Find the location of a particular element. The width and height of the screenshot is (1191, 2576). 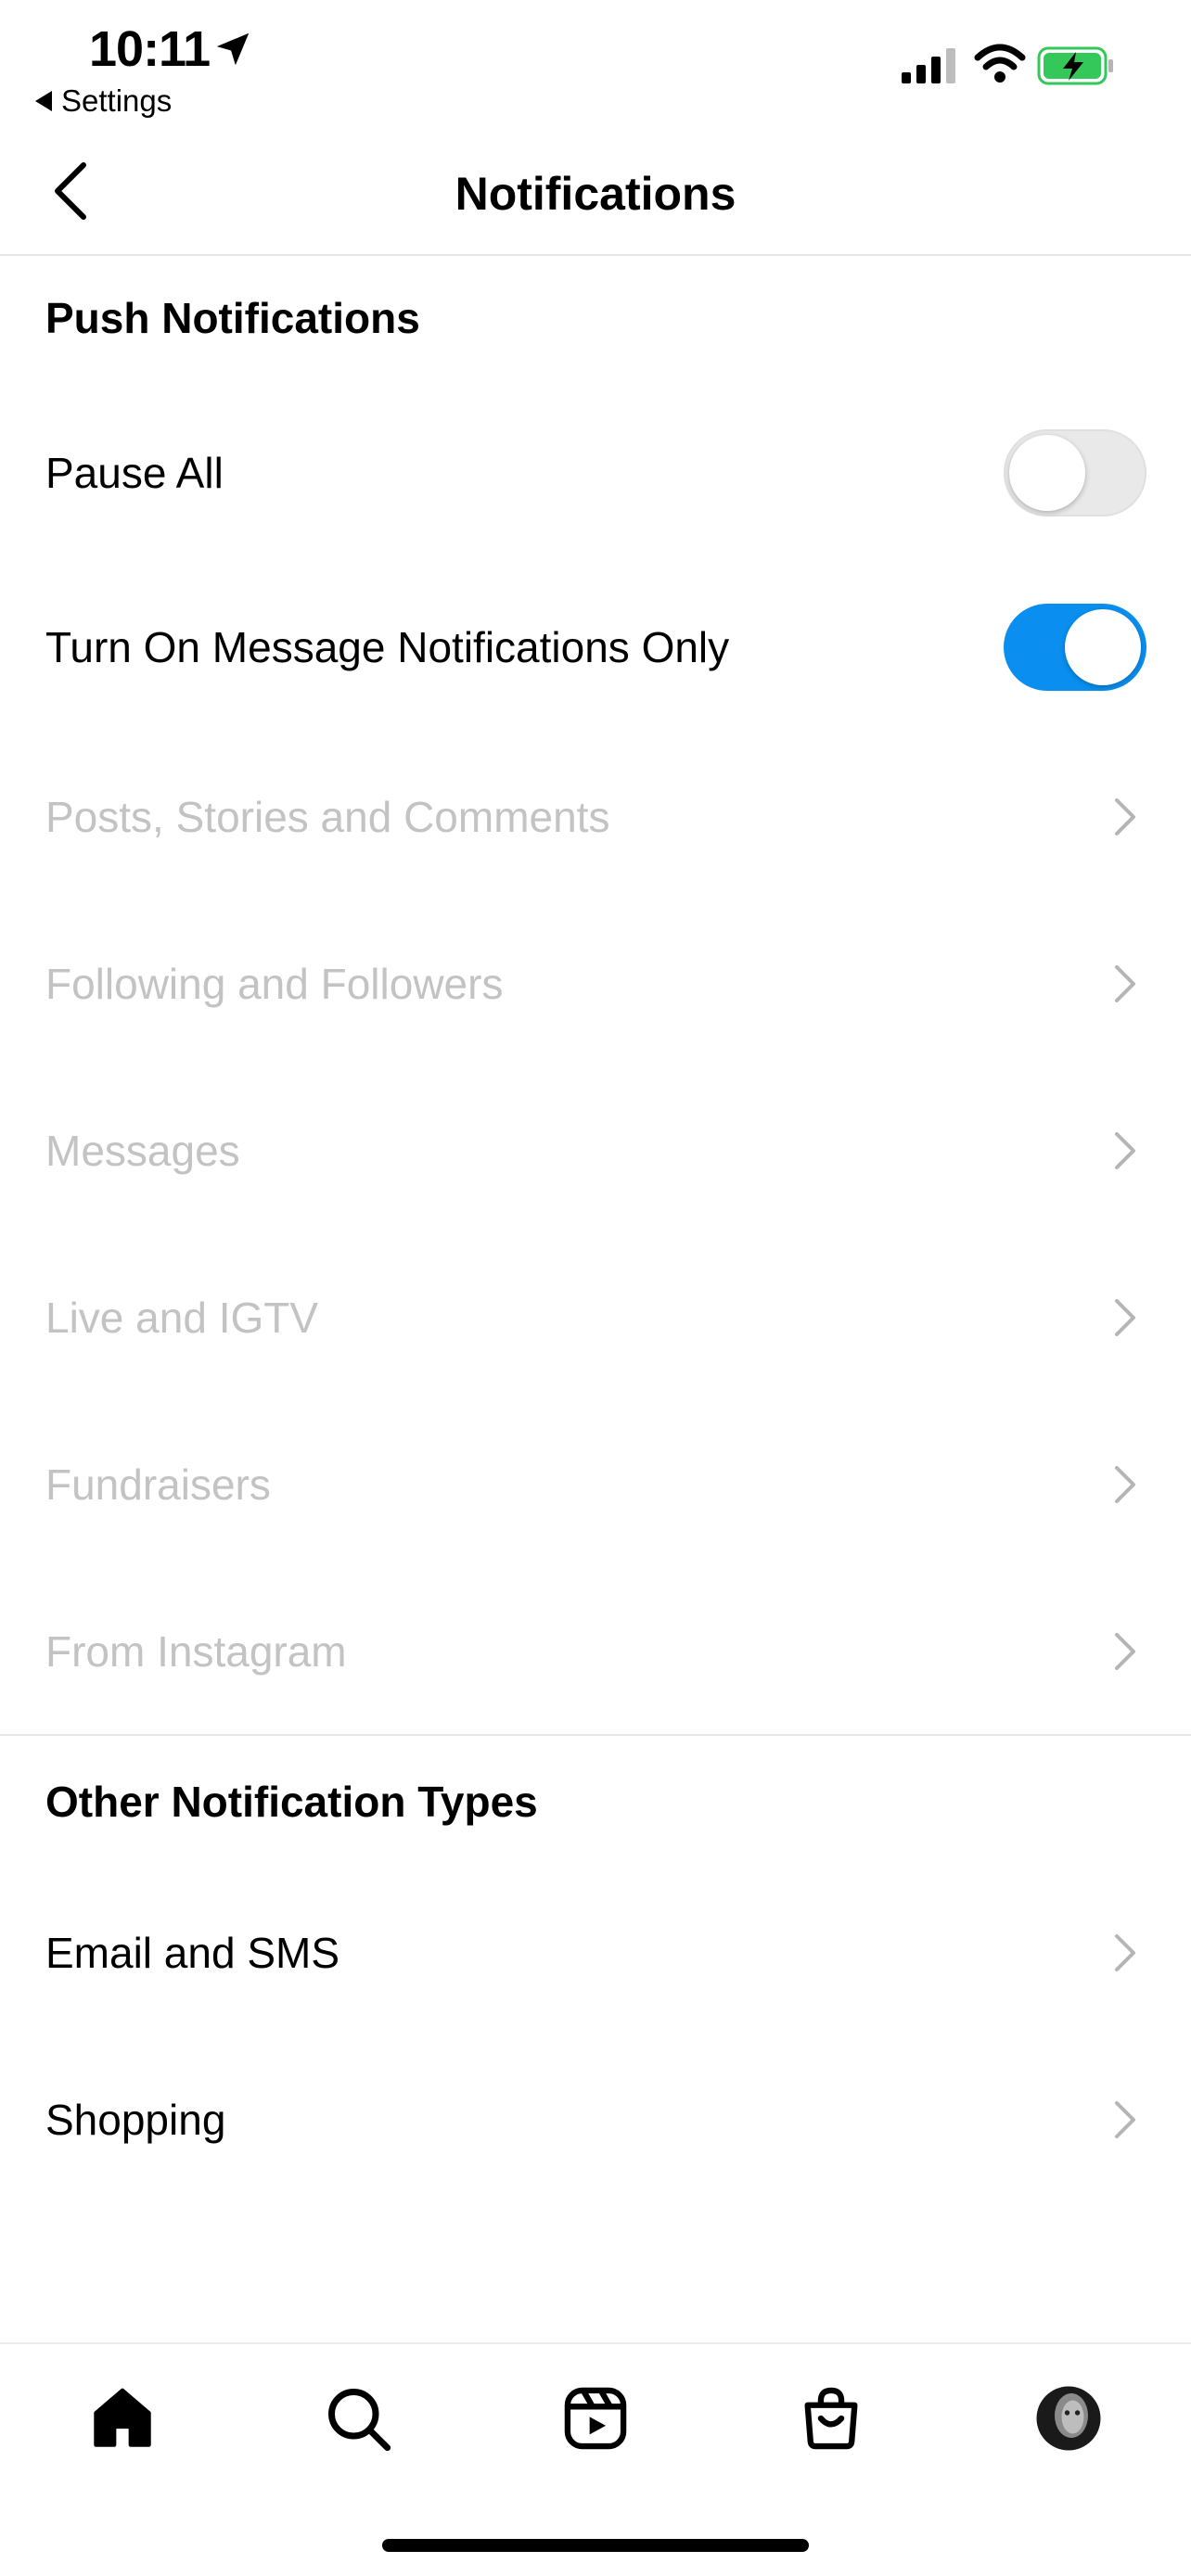

home-icon is located at coordinates (122, 2418).